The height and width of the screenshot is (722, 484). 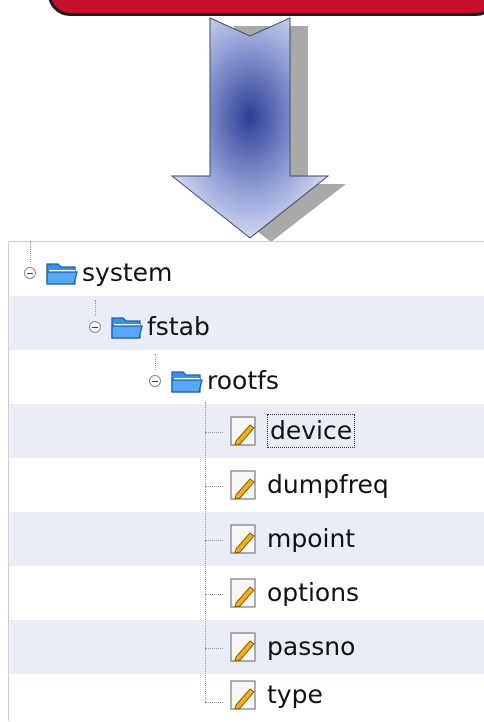 What do you see at coordinates (127, 272) in the screenshot?
I see `node-label: system` at bounding box center [127, 272].